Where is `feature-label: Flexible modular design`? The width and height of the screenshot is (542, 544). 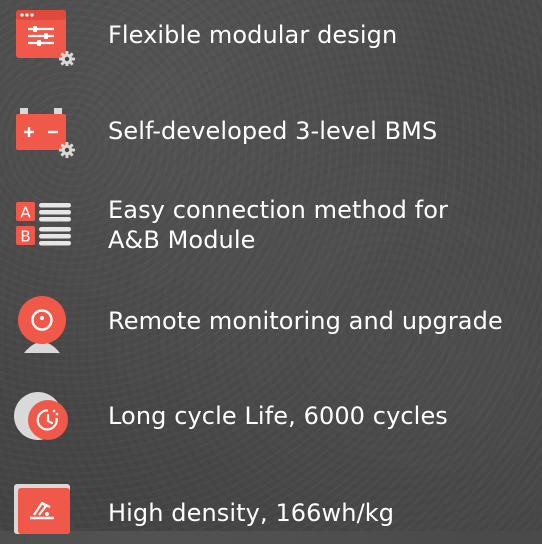 feature-label: Flexible modular design is located at coordinates (253, 35).